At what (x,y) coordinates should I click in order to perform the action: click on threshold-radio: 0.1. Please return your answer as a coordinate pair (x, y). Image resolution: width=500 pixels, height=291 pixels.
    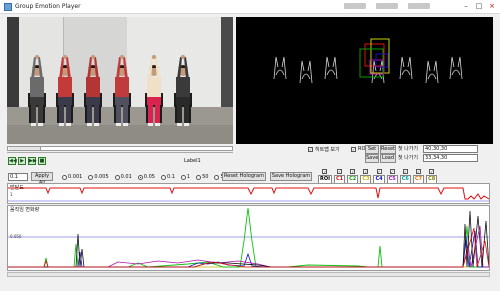
    Looking at the image, I should click on (167, 177).